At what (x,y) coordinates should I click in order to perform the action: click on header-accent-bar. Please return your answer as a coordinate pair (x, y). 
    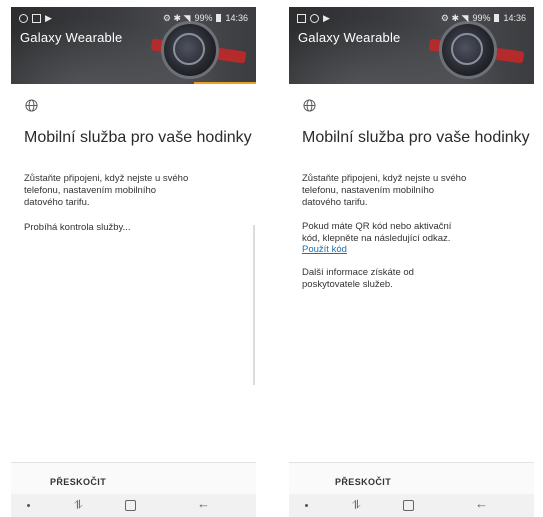
    Looking at the image, I should click on (225, 83).